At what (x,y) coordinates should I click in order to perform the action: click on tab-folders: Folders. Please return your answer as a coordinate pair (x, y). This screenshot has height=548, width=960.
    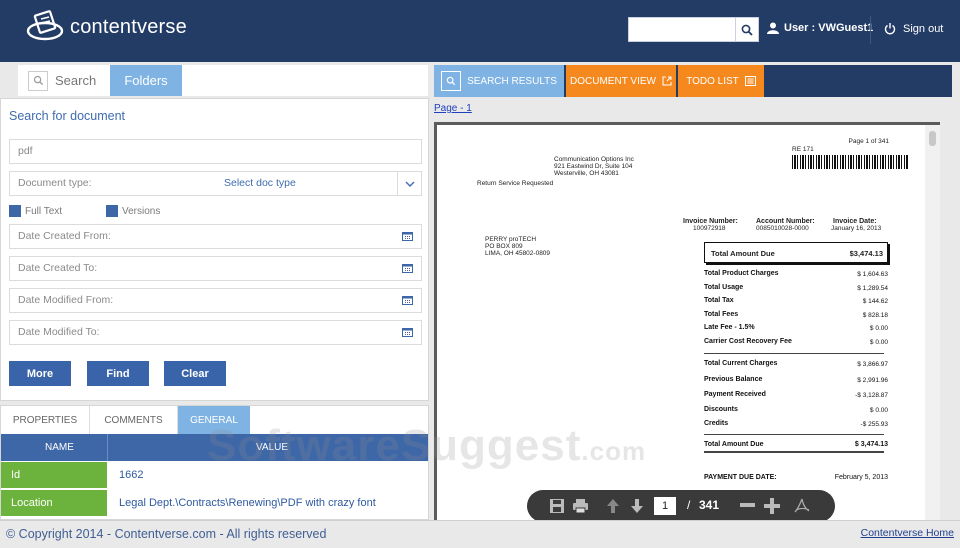
    Looking at the image, I should click on (146, 80).